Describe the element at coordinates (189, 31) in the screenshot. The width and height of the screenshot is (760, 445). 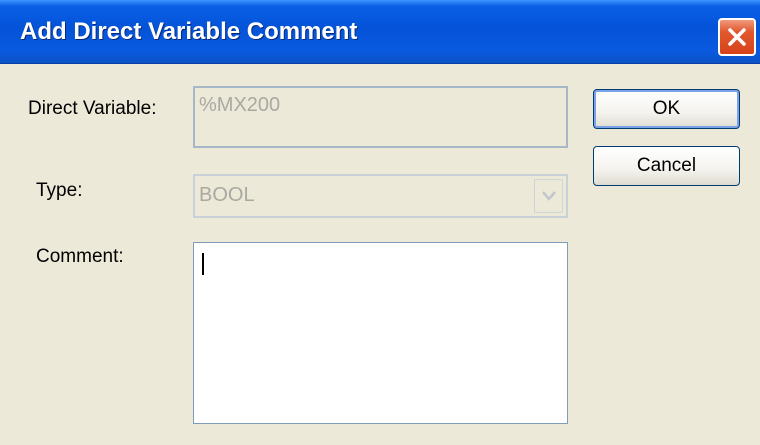
I see `dialog-title: Add Direct Variable Comment` at that location.